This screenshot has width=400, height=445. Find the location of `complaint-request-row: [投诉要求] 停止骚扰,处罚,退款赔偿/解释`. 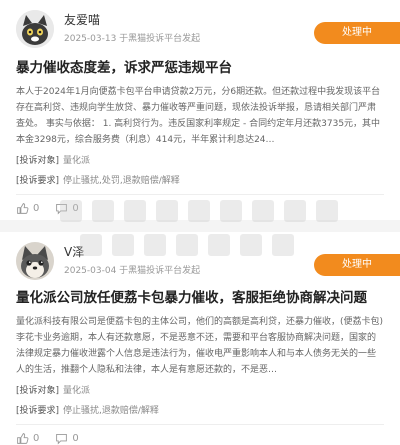

complaint-request-row: [投诉要求] 停止骚扰,处罚,退款赔偿/解释 is located at coordinates (200, 181).